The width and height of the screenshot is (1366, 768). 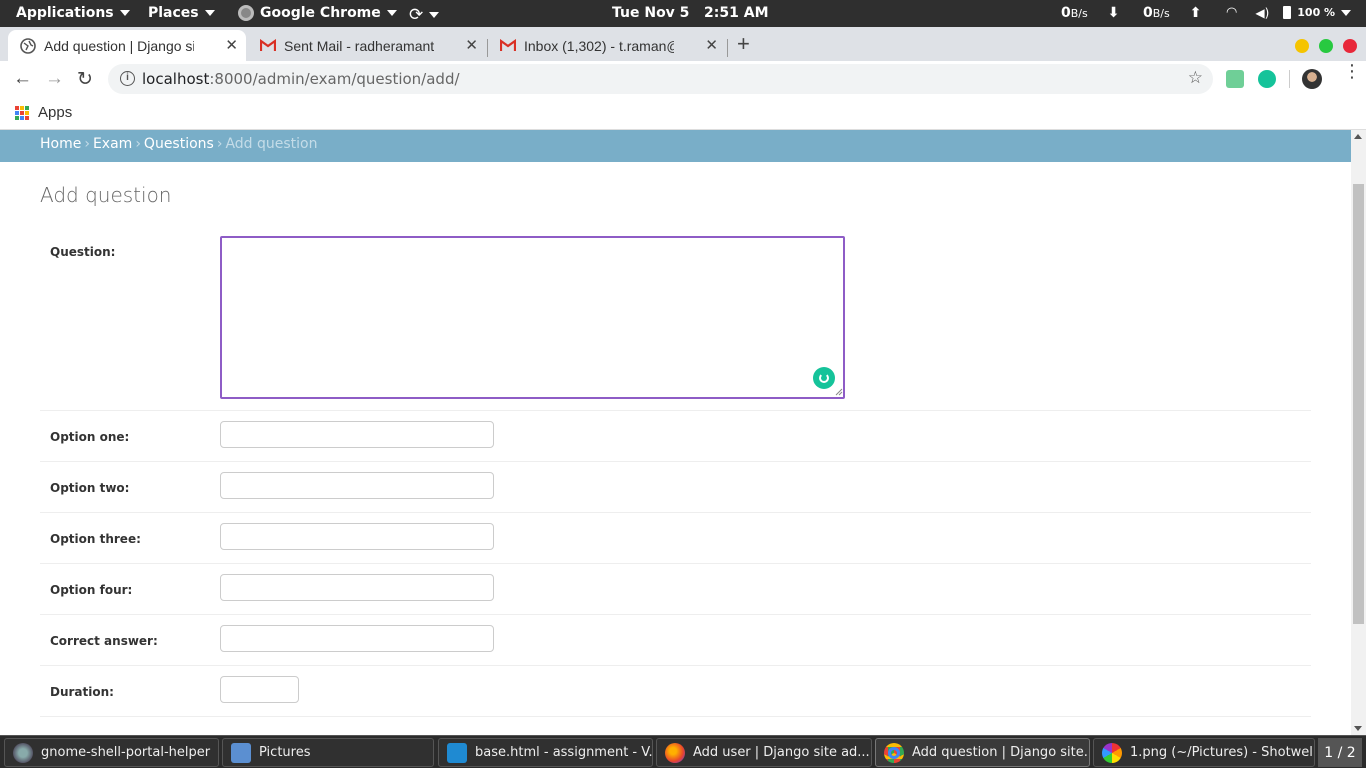 I want to click on url-text: localhost:8000/admin/exam/question/add/, so click(x=301, y=79).